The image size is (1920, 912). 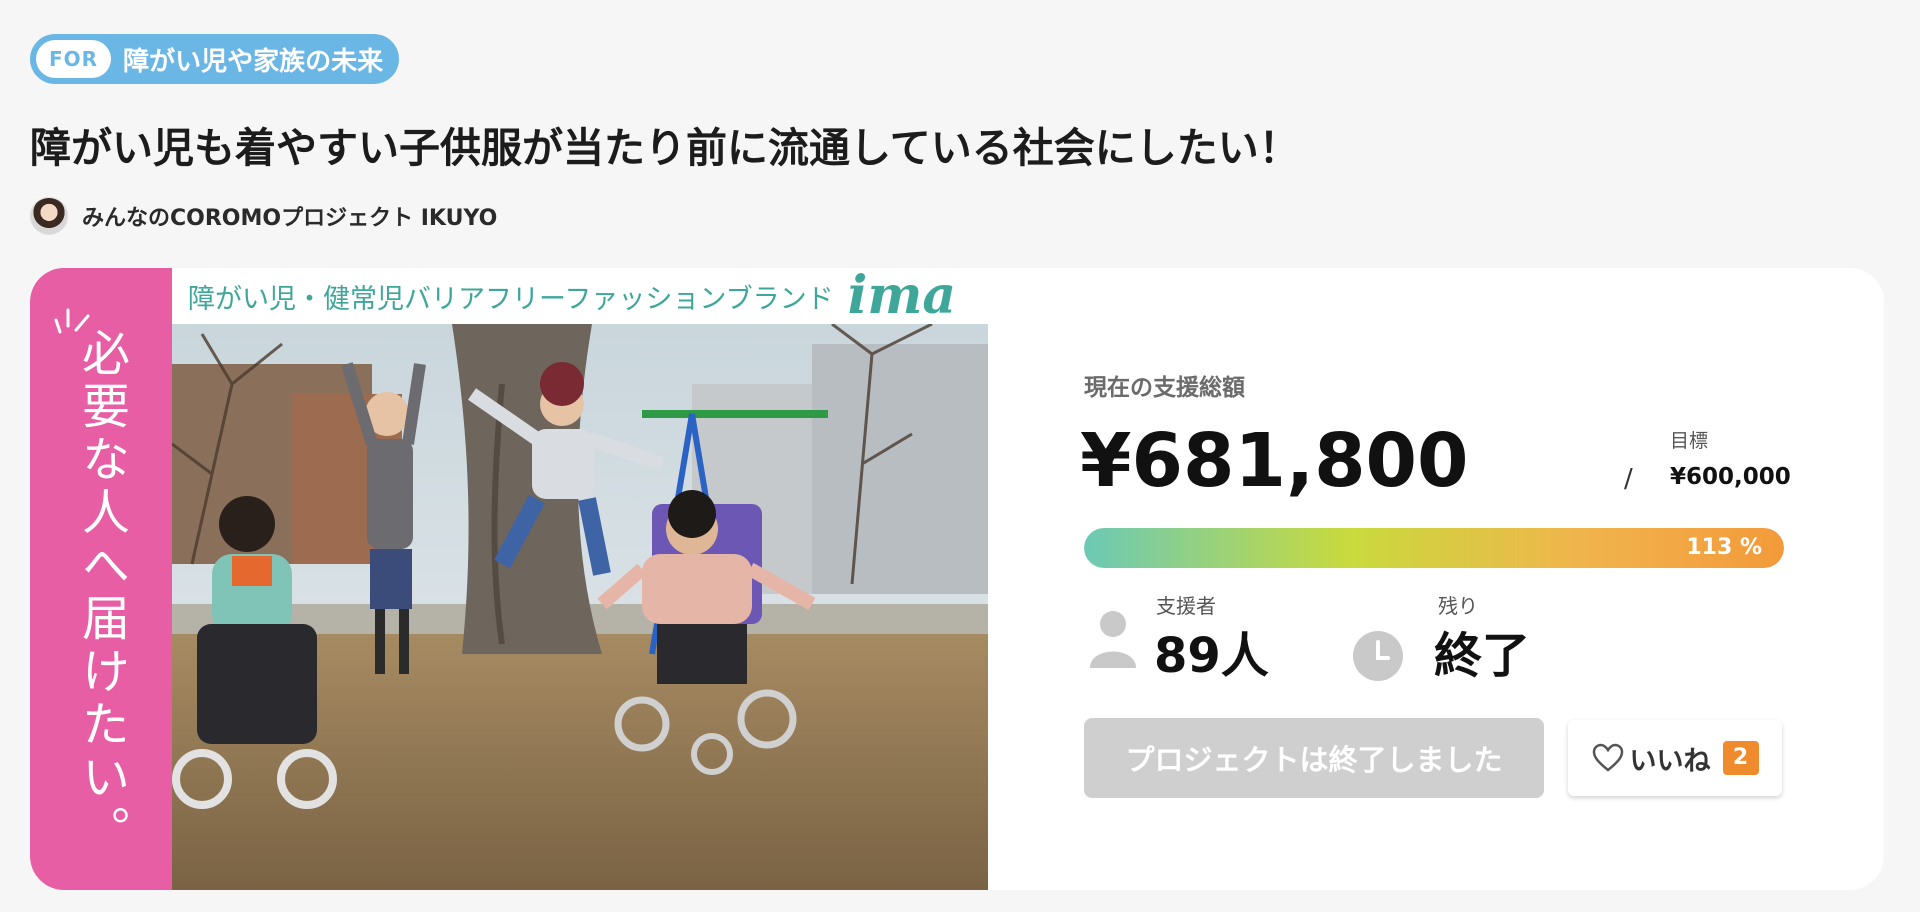 What do you see at coordinates (511, 299) in the screenshot?
I see `brand-tagline: 障がい児・健常児バリアフリーファッションブランド` at bounding box center [511, 299].